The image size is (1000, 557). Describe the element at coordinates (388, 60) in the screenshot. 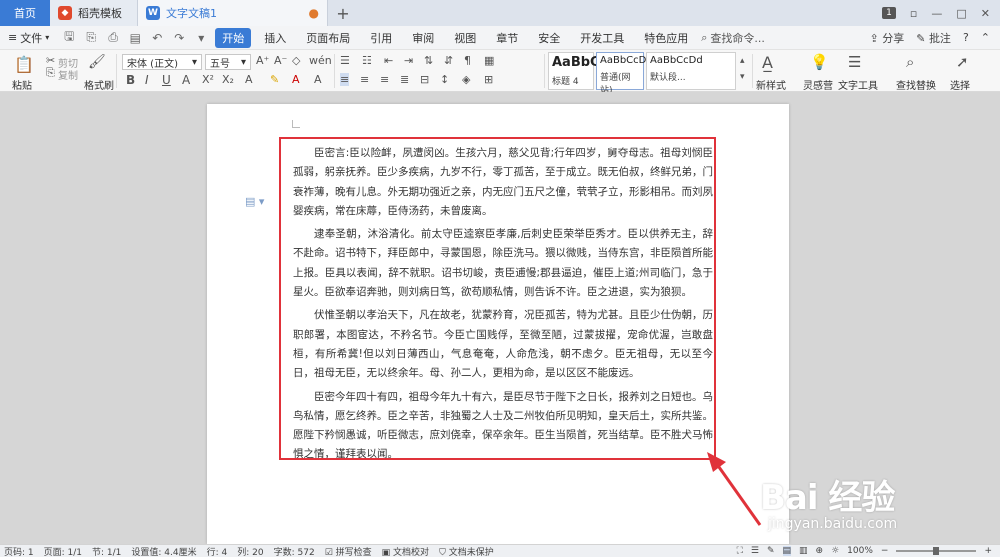

I see `decrease-indent-icon: ⇤` at that location.